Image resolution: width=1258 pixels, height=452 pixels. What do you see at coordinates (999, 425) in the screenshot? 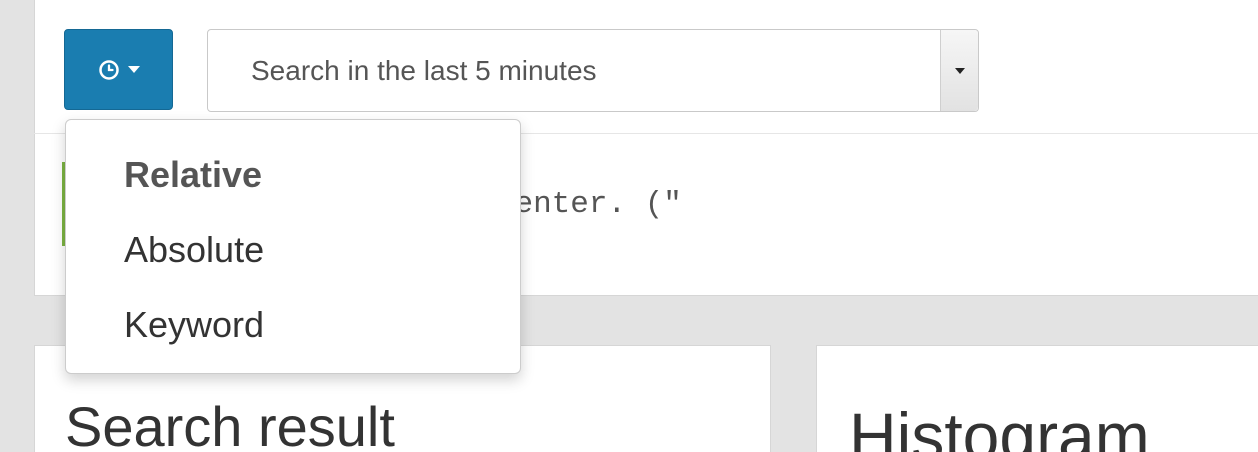
I see `histogram-title: Histogram` at bounding box center [999, 425].